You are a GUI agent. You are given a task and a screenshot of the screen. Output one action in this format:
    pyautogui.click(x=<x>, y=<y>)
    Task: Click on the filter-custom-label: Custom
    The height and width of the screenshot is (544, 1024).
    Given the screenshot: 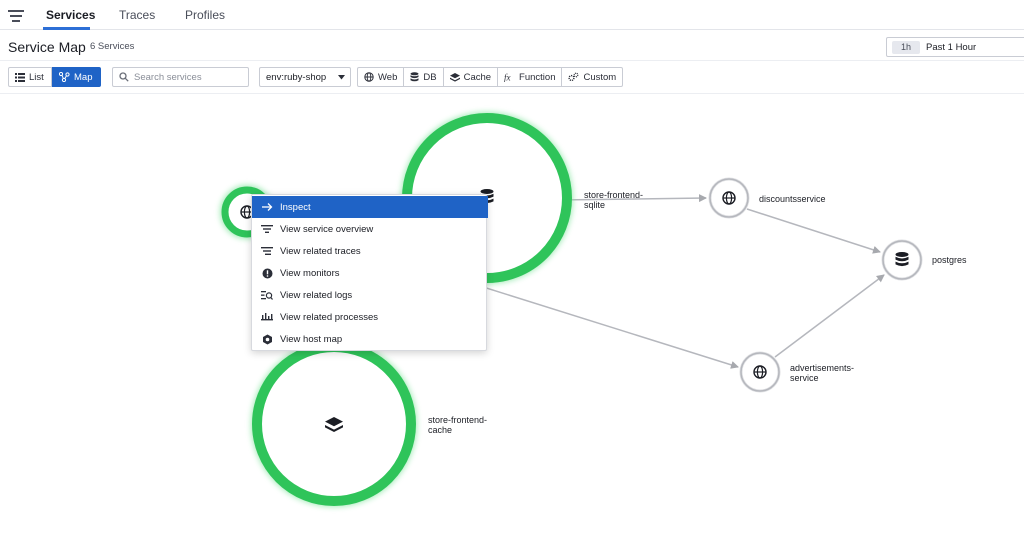 What is the action you would take?
    pyautogui.click(x=600, y=77)
    